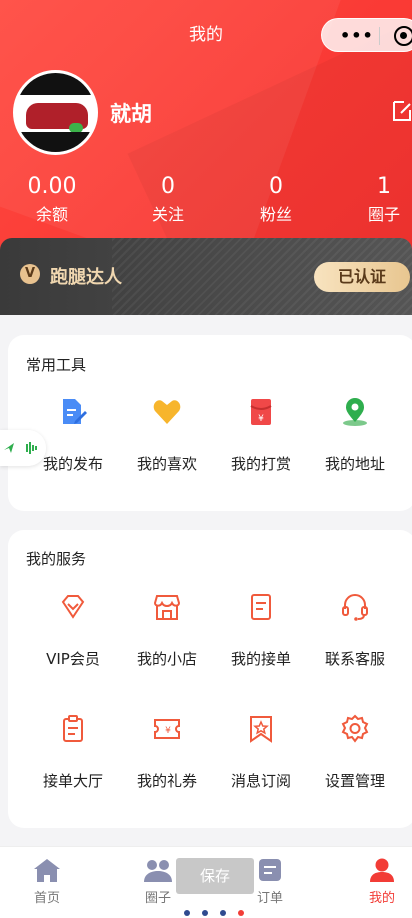 The height and width of the screenshot is (918, 412). I want to click on red-envelope-icon: ¥, so click(261, 412).